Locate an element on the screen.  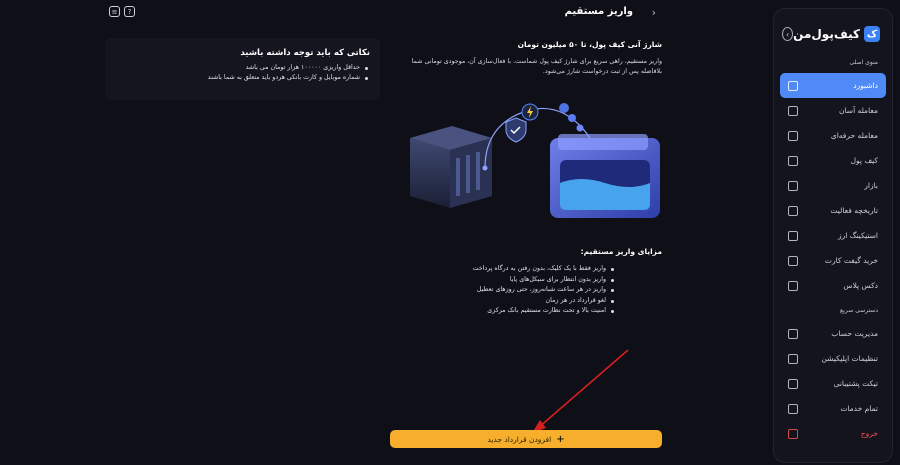
calendar-icon is located at coordinates (793, 210).